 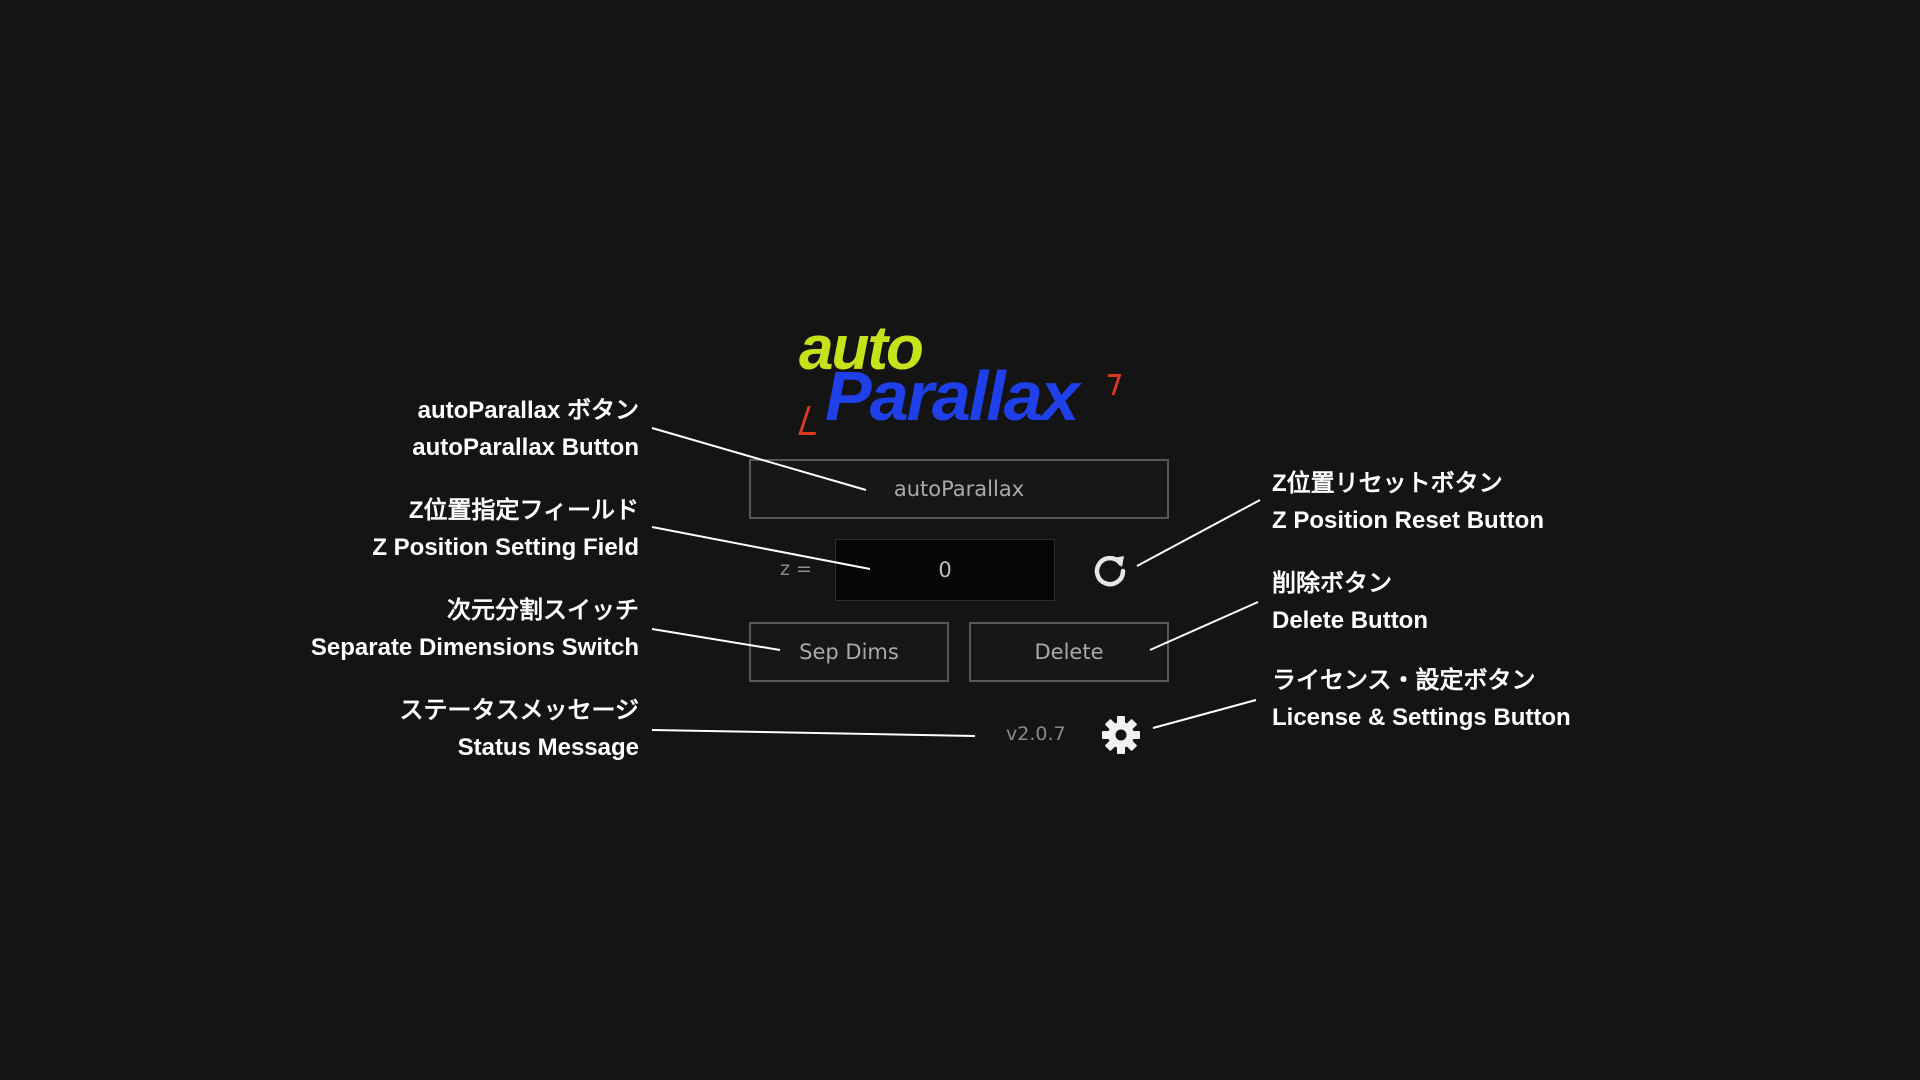 I want to click on annotation-ja: Z位置リセットボタン, so click(x=1387, y=483).